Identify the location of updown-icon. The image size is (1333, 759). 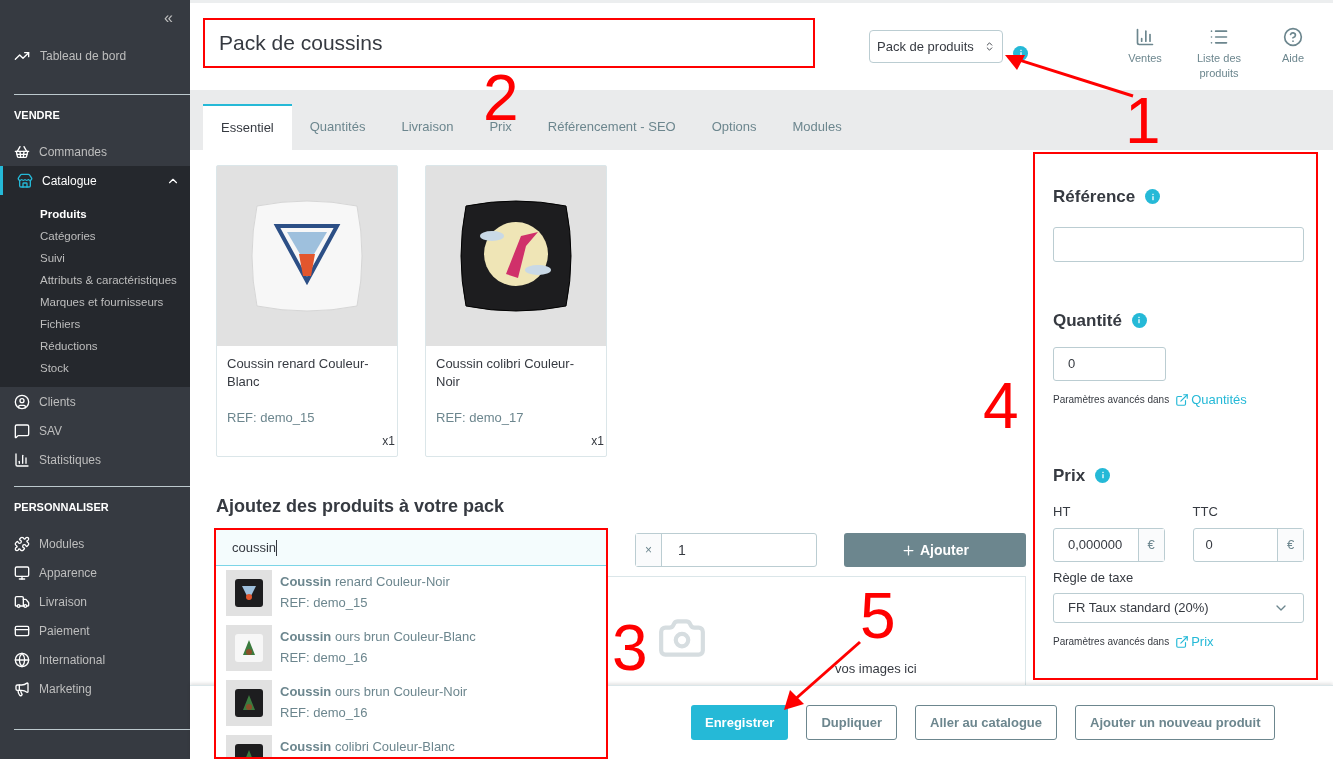
(989, 46).